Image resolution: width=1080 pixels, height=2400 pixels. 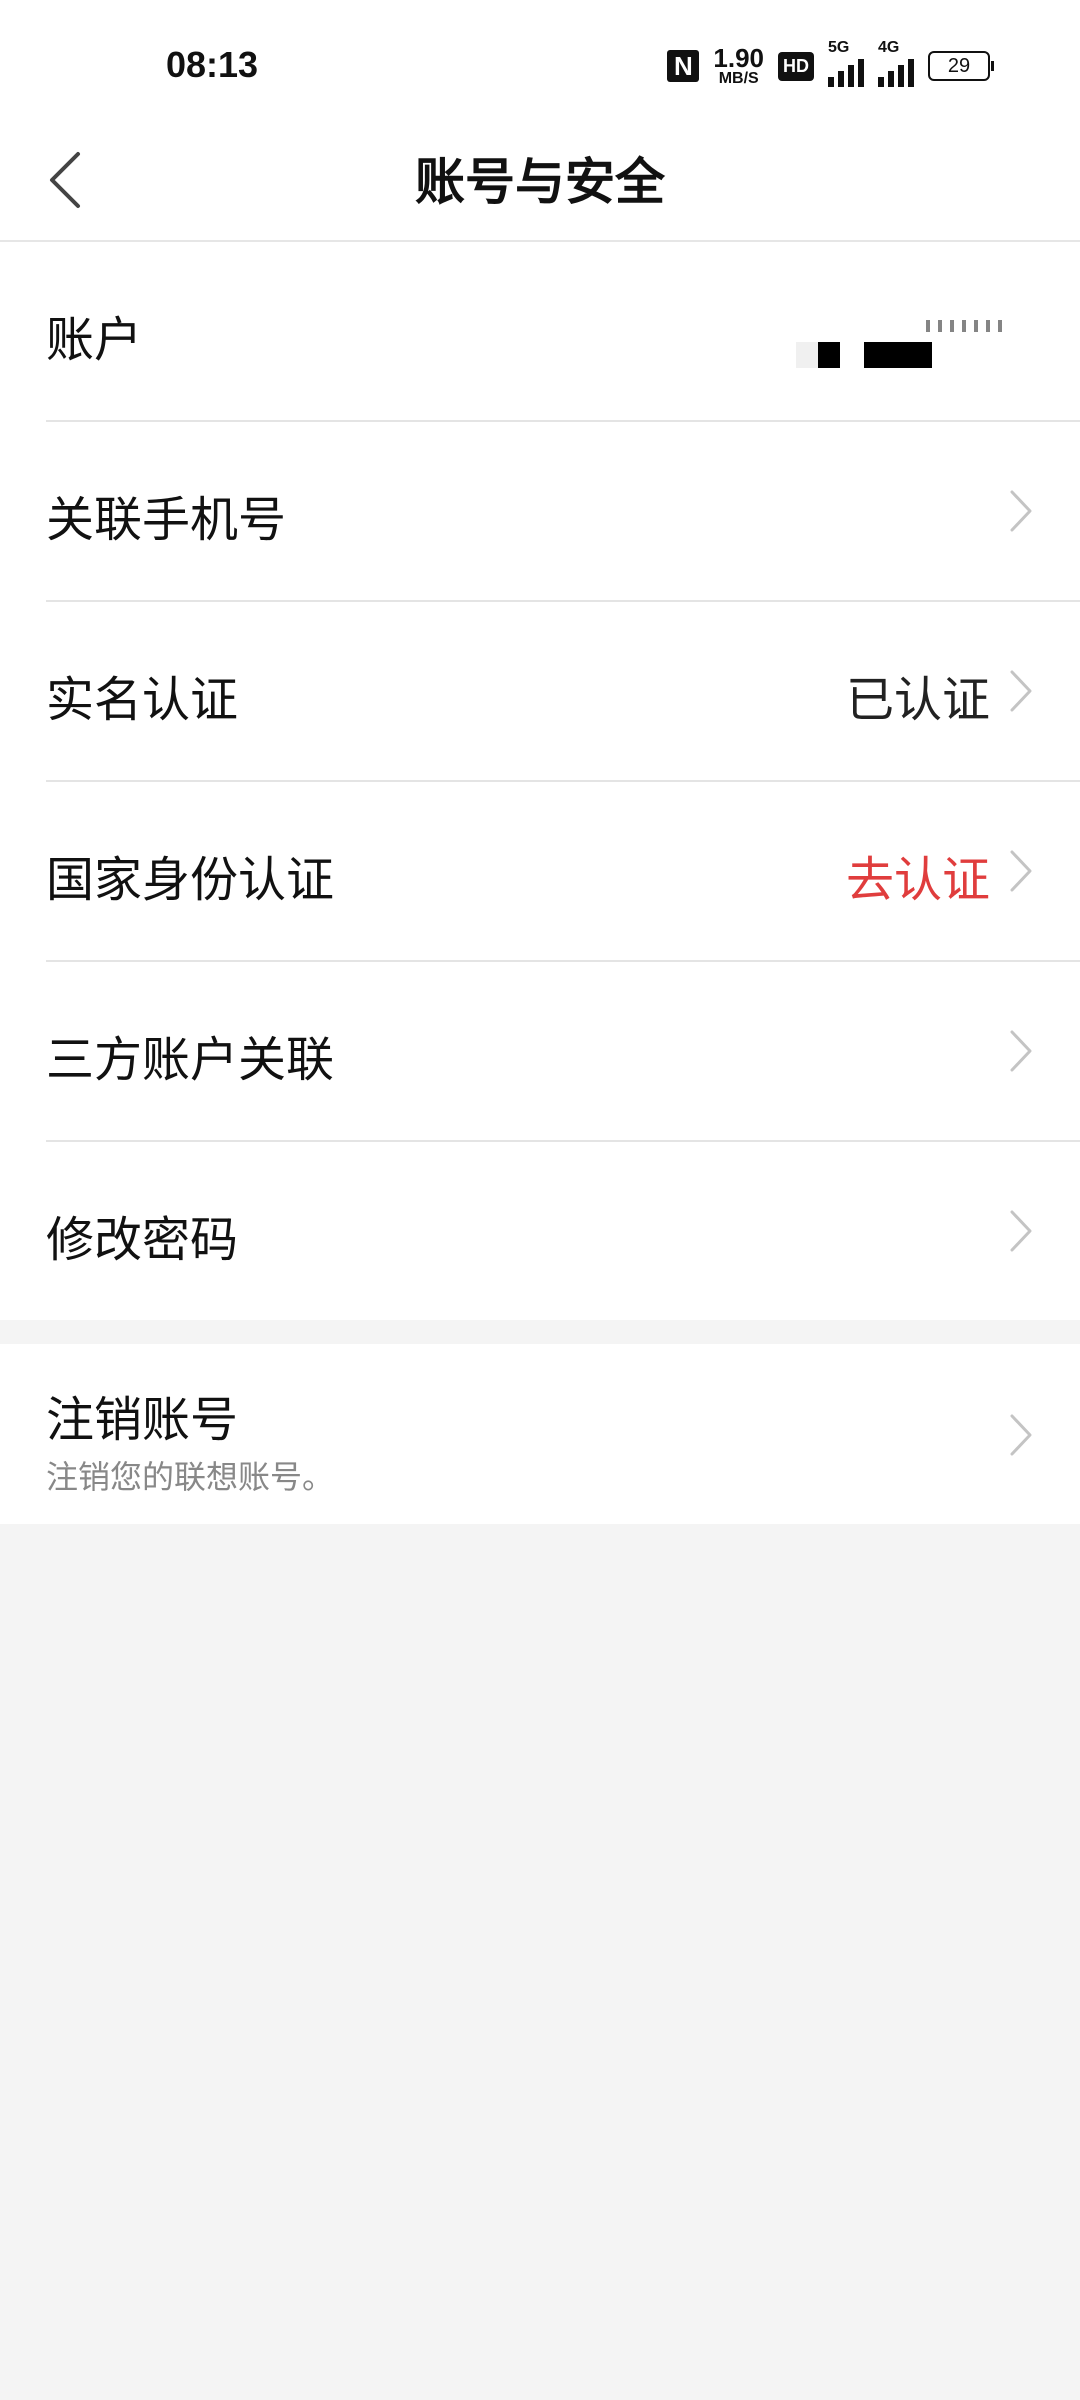 What do you see at coordinates (142, 1240) in the screenshot?
I see `change-password-label: 修改密码` at bounding box center [142, 1240].